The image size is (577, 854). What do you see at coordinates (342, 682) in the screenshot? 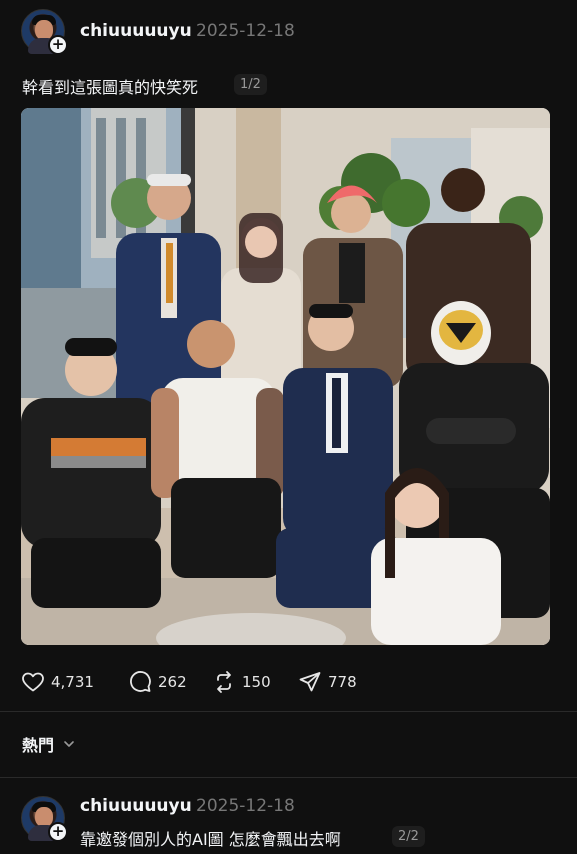
I see `share-count: 778` at bounding box center [342, 682].